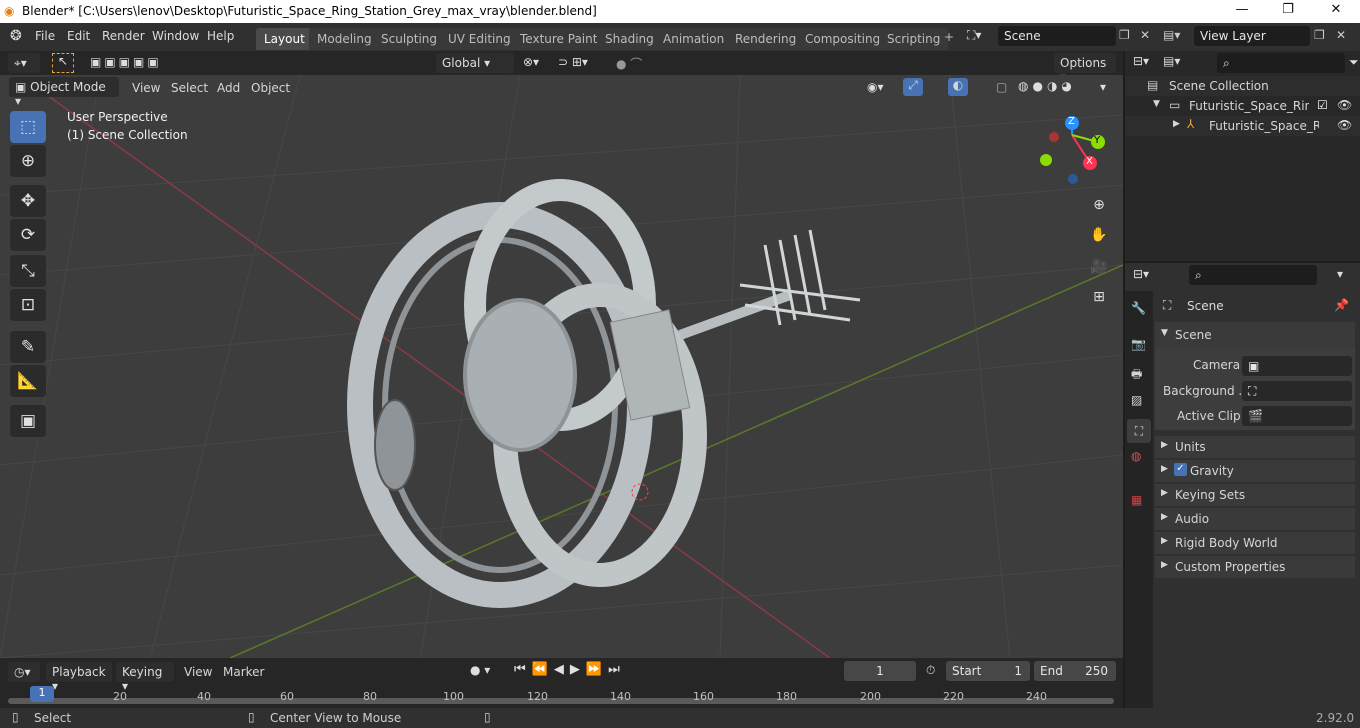 The width and height of the screenshot is (1360, 728). What do you see at coordinates (63, 63) in the screenshot?
I see `select-tool-icon: ↖` at bounding box center [63, 63].